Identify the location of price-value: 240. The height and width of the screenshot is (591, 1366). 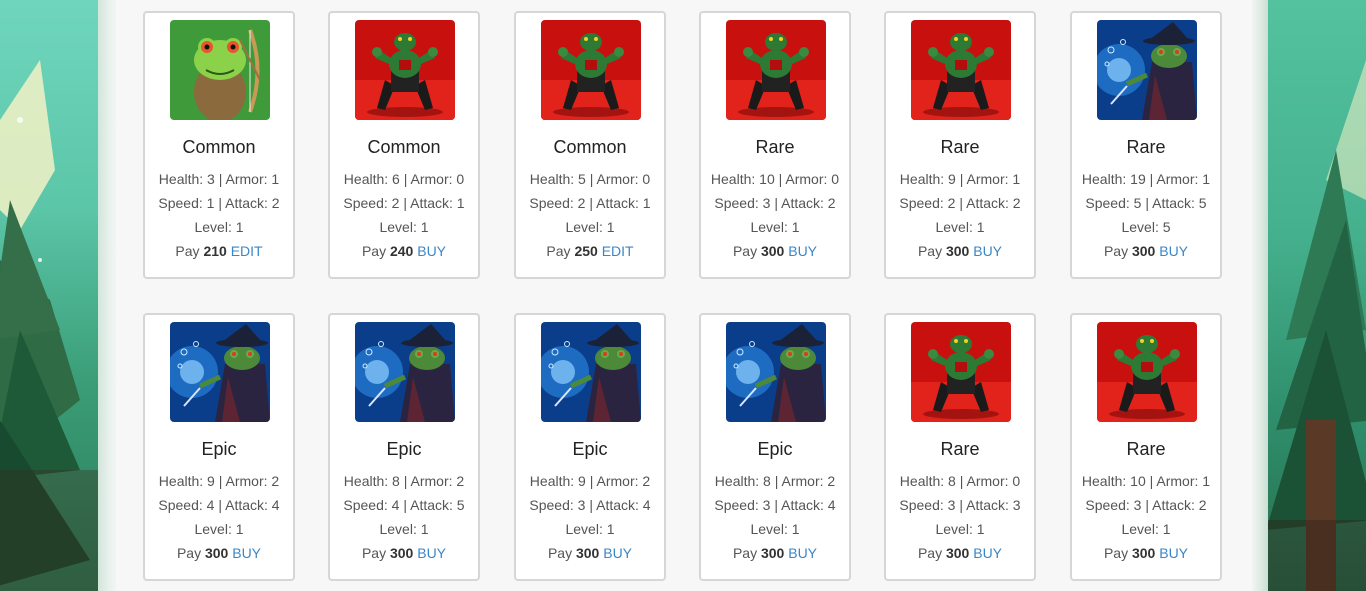
(401, 251).